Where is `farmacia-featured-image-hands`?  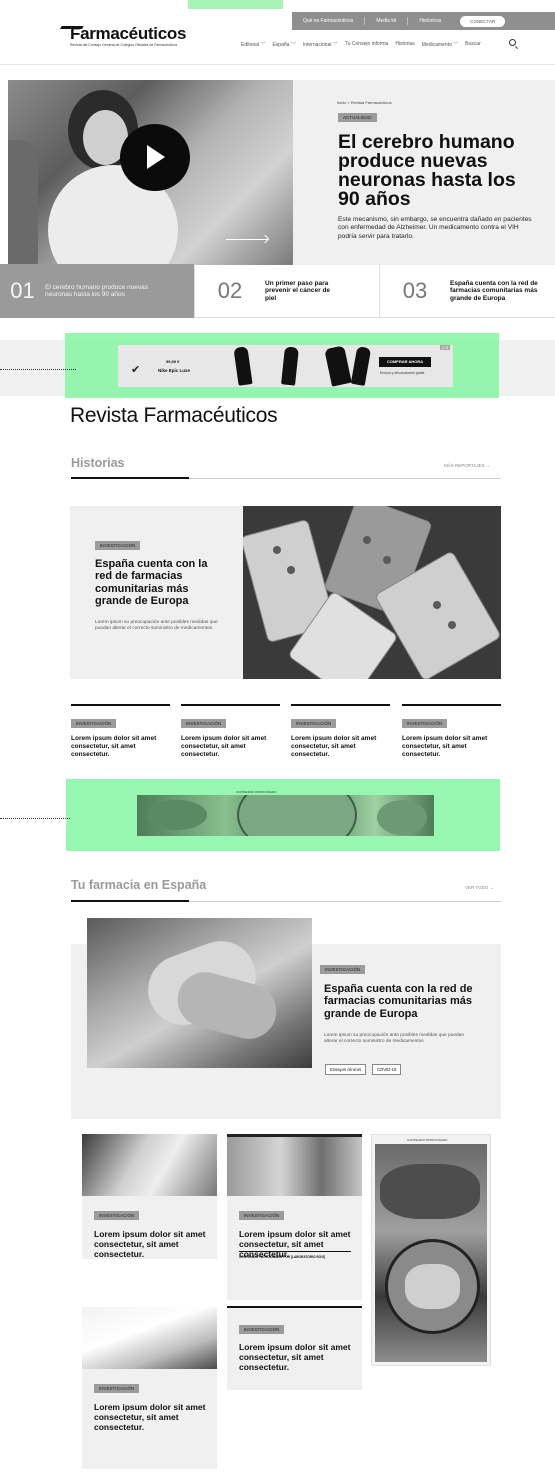 farmacia-featured-image-hands is located at coordinates (199, 993).